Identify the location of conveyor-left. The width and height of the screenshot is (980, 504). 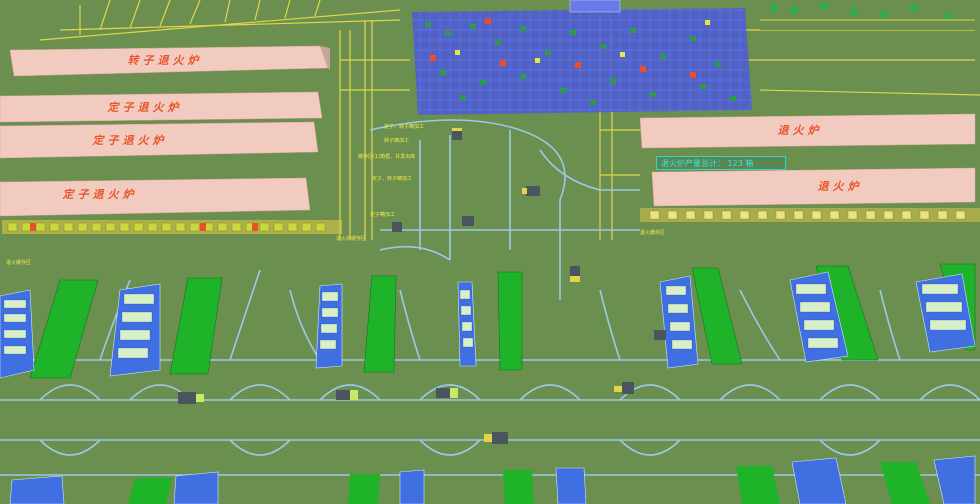
(172, 227).